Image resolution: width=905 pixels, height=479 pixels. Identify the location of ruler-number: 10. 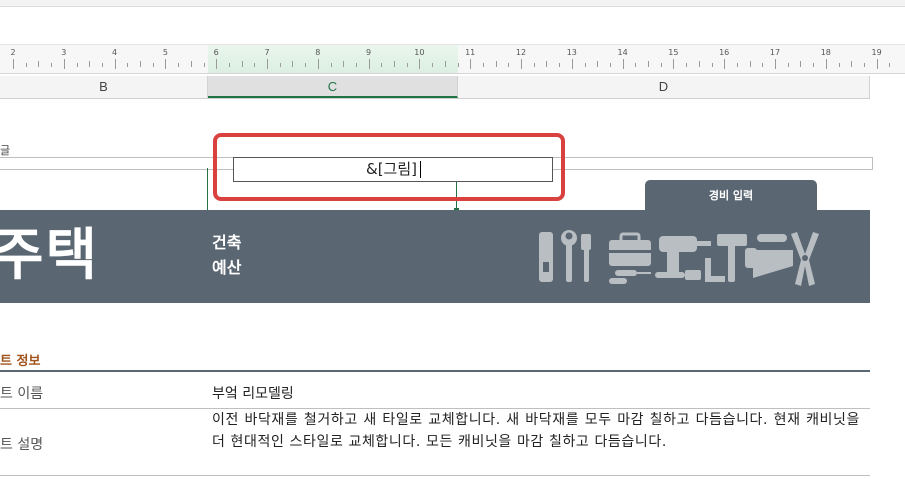
(419, 52).